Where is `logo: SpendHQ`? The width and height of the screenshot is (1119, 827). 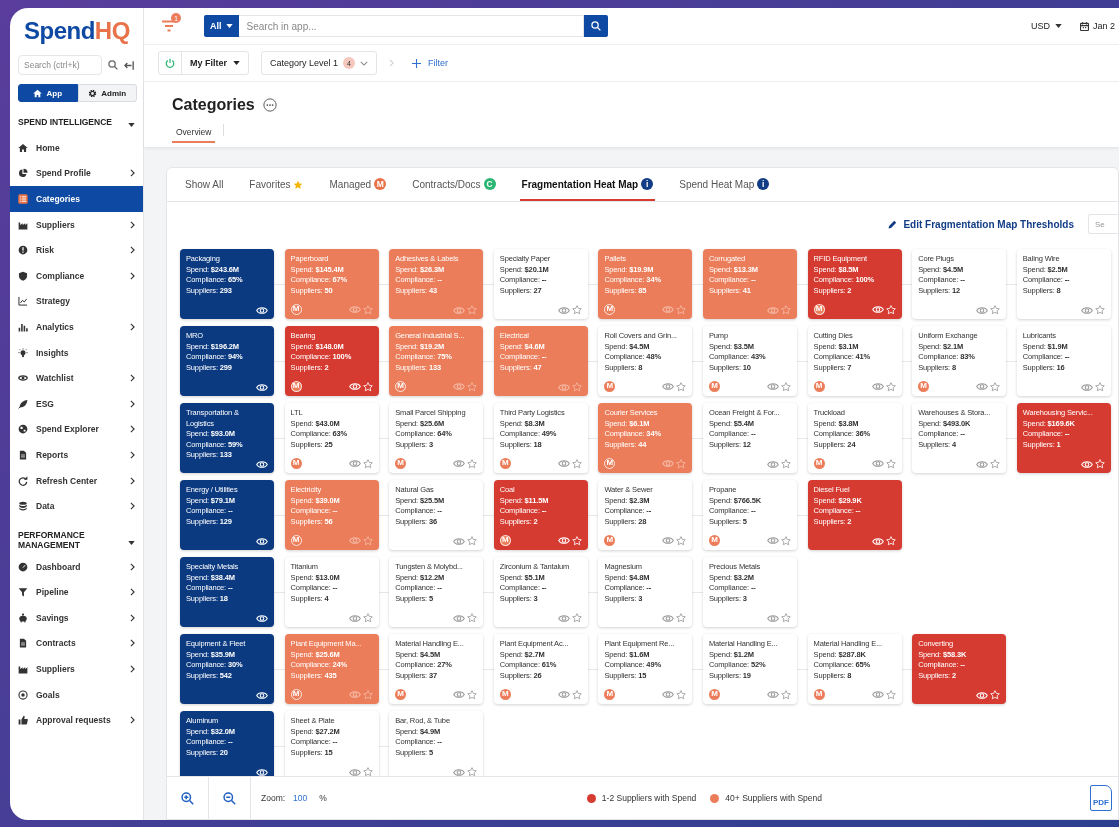
logo: SpendHQ is located at coordinates (77, 31).